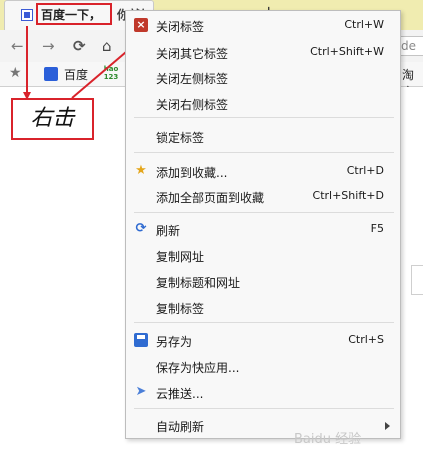  Describe the element at coordinates (263, 307) in the screenshot. I see `menu-item-duplicate-tab: 复制标签` at that location.